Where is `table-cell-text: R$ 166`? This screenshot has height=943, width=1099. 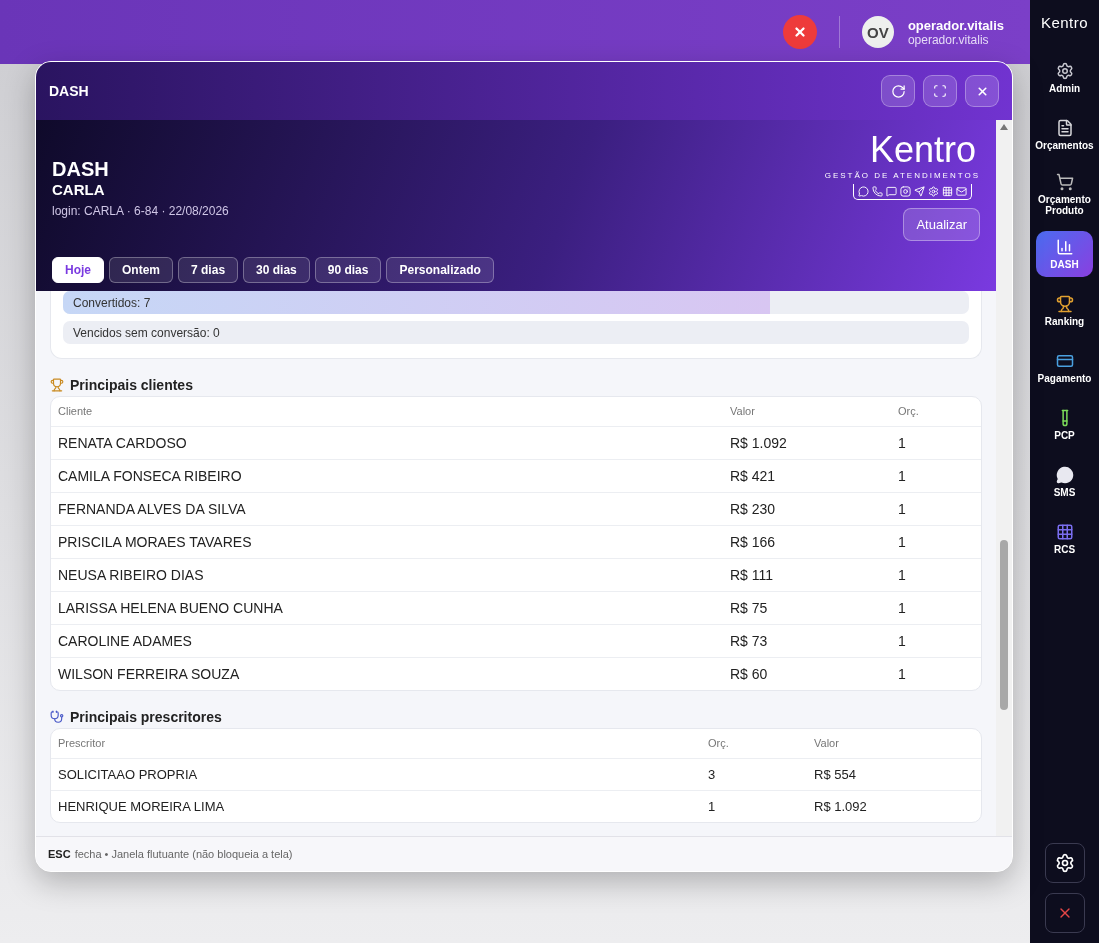
table-cell-text: R$ 166 is located at coordinates (753, 542).